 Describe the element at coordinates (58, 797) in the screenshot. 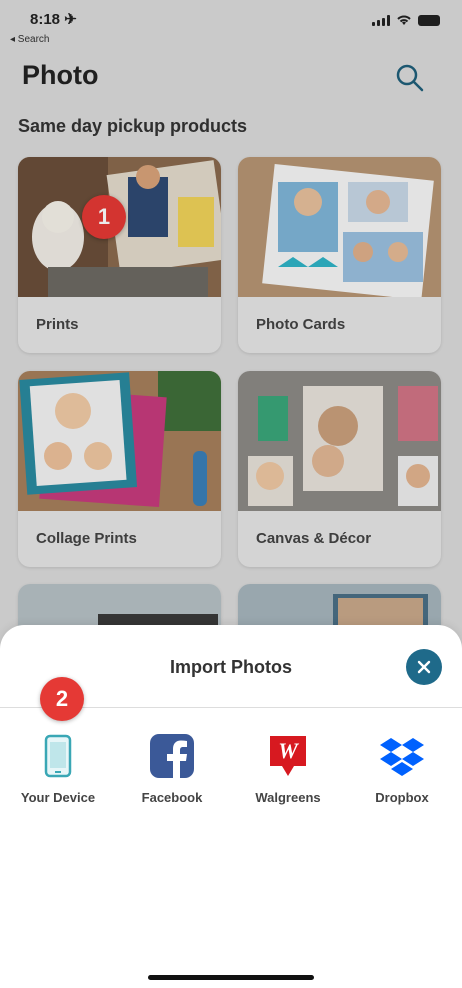

I see `source-label: Your Device` at that location.